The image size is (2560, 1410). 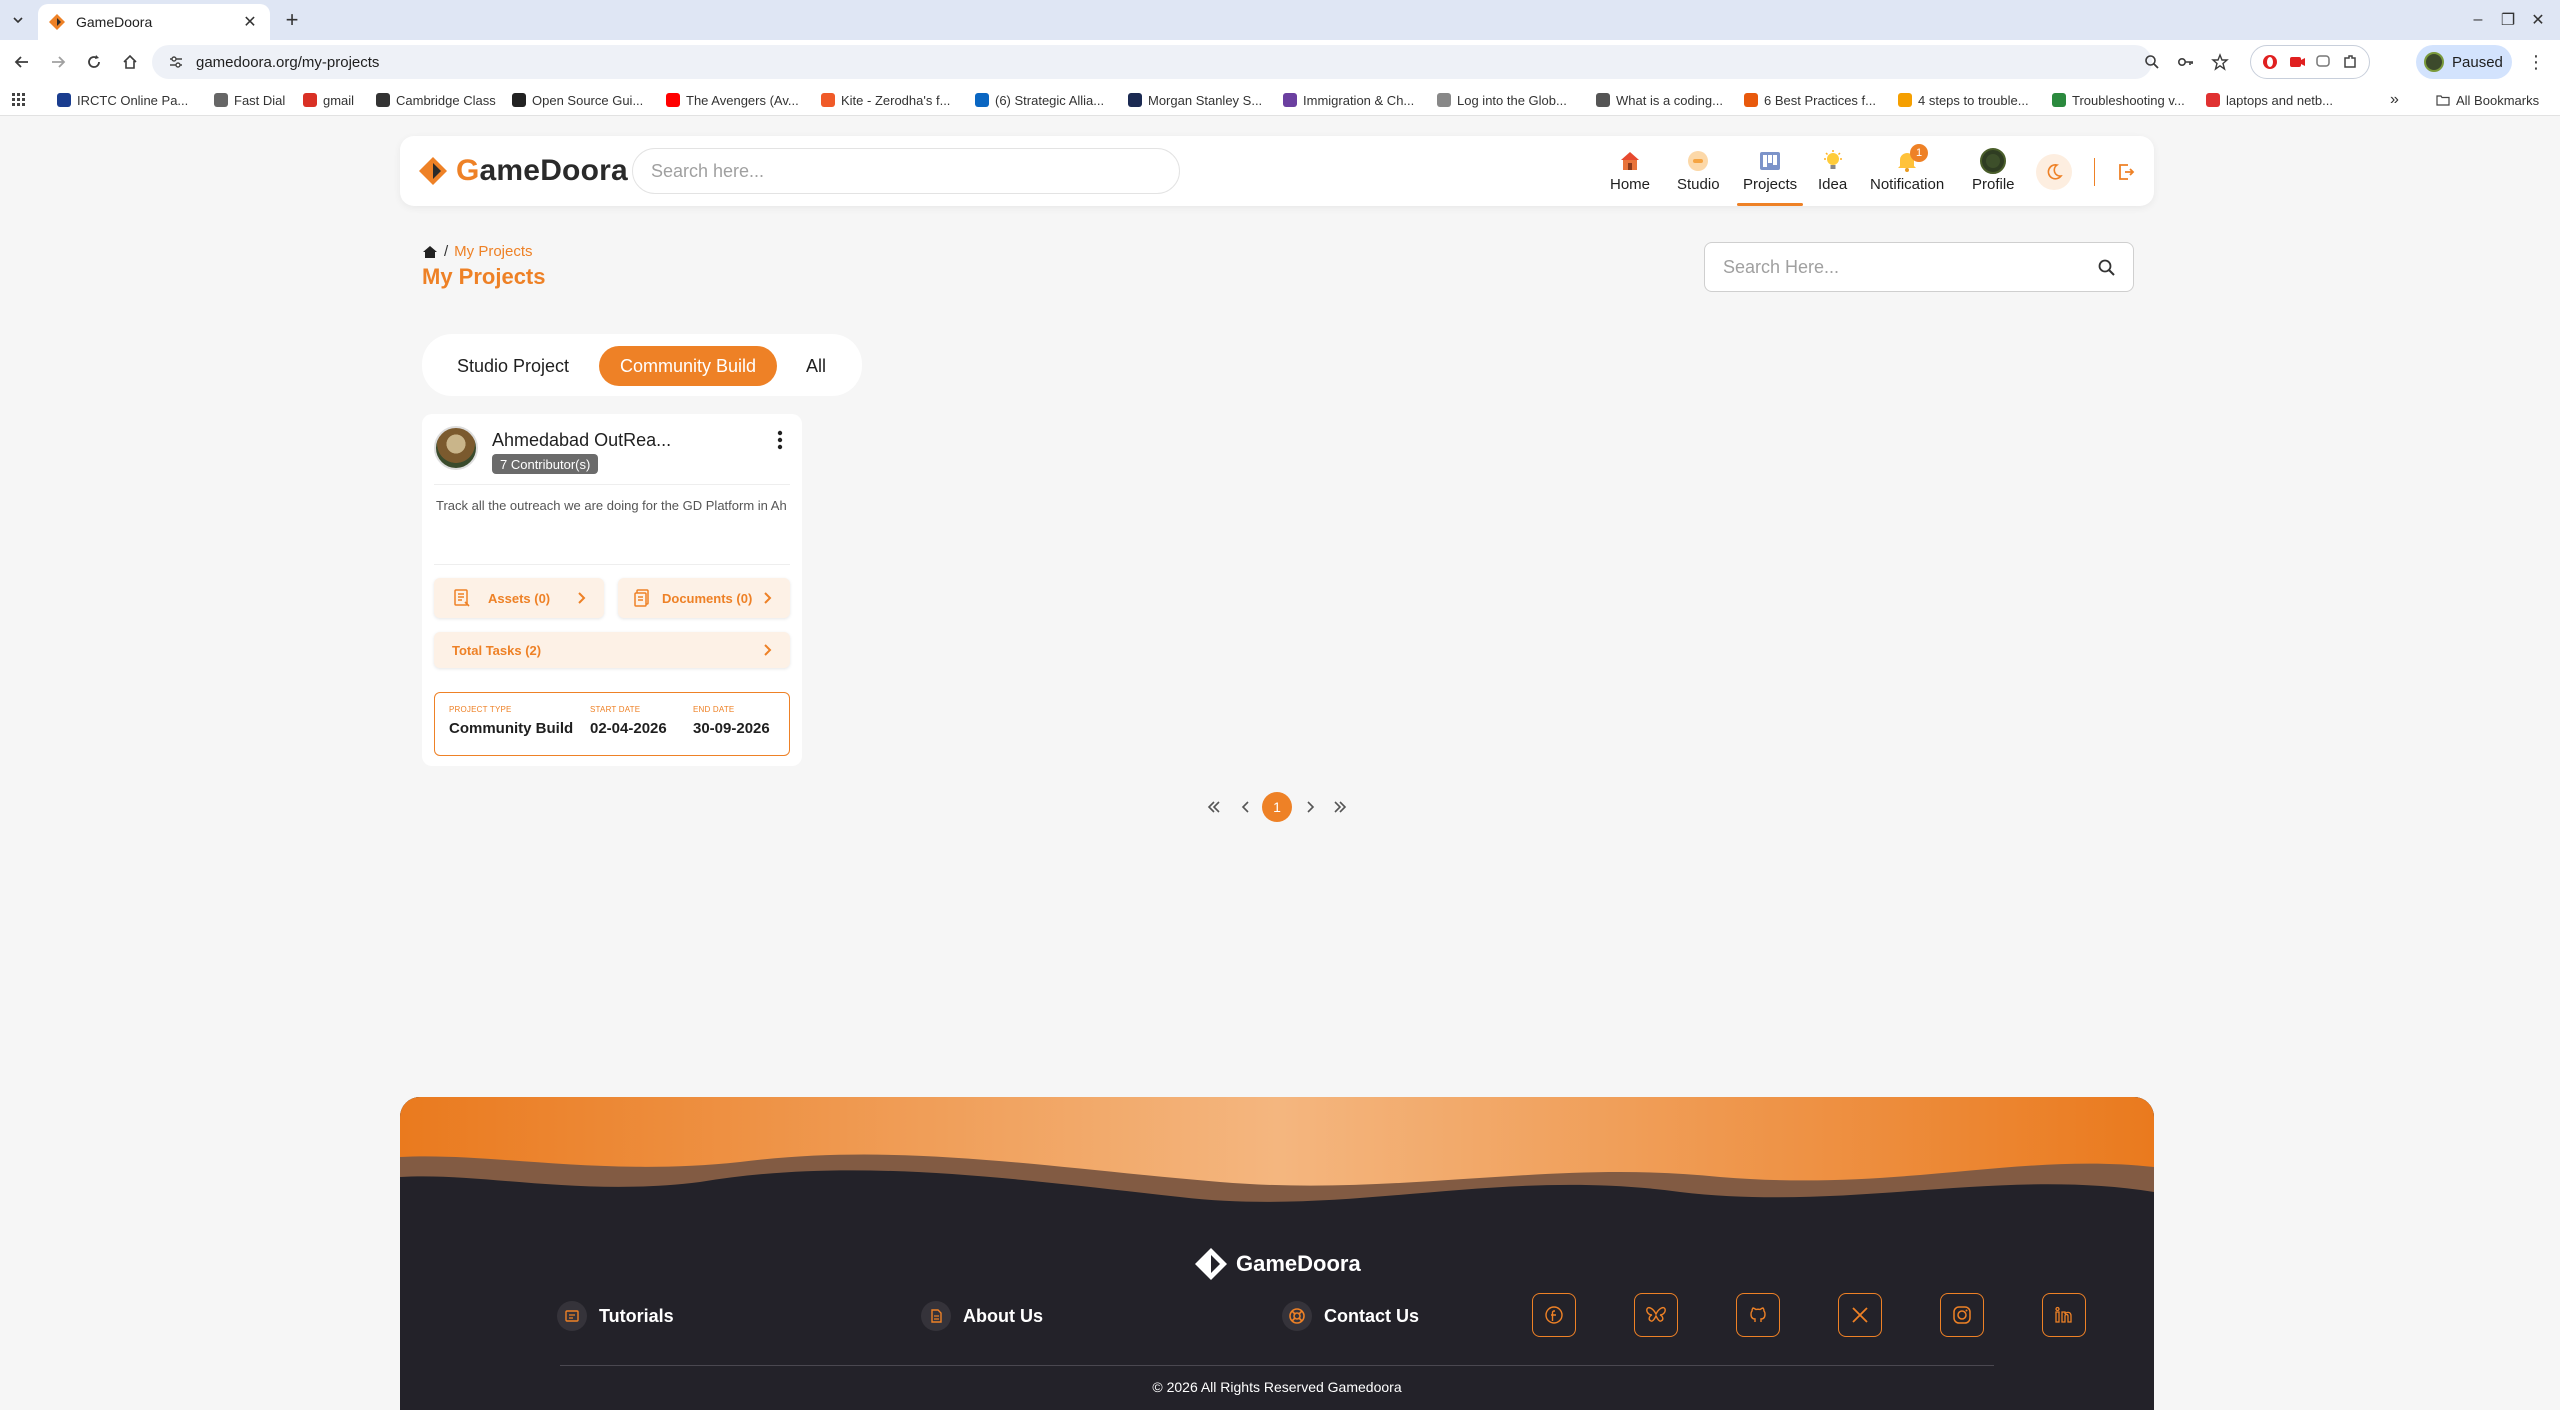 I want to click on nav-profile: Profile, so click(x=1993, y=175).